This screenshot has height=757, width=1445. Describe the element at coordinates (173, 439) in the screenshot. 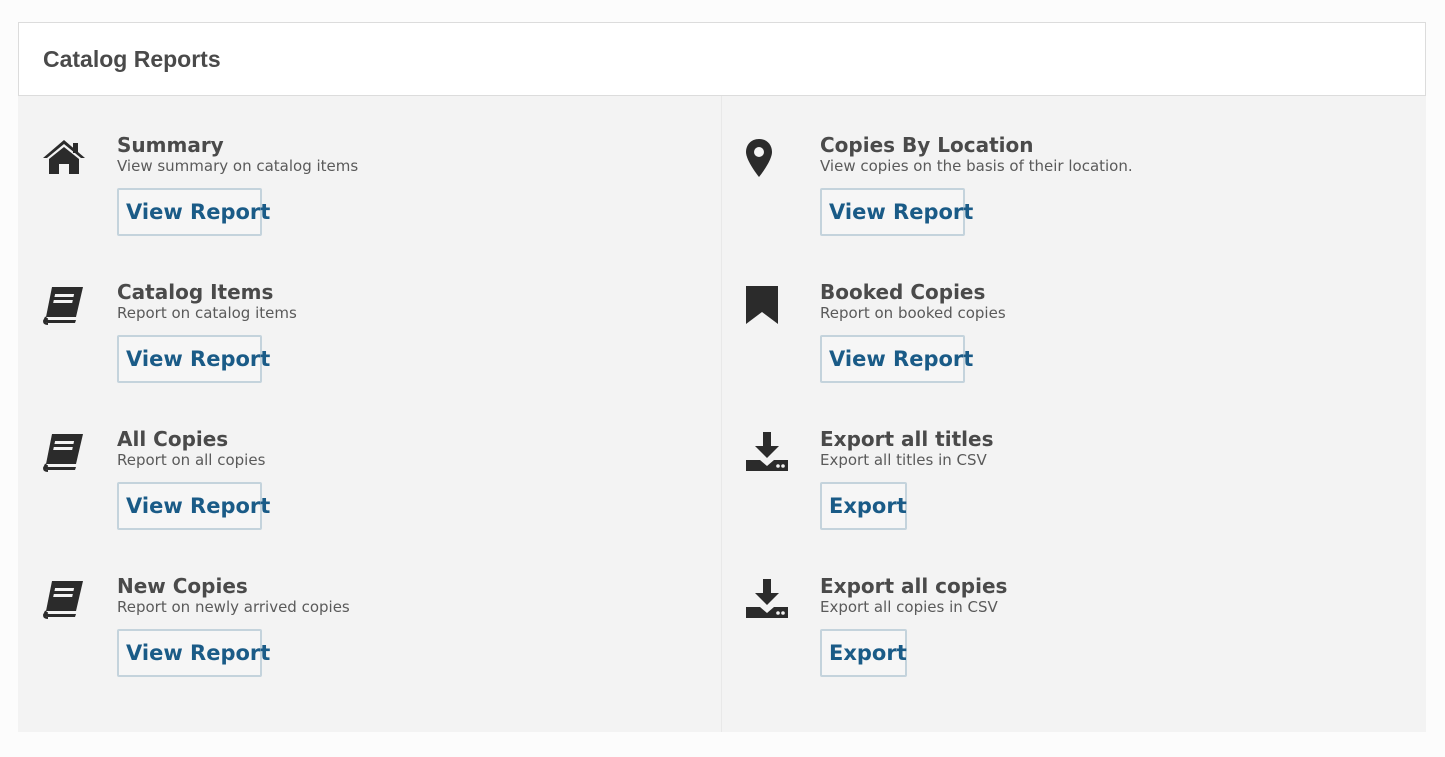

I see `report-title: All Copies` at that location.